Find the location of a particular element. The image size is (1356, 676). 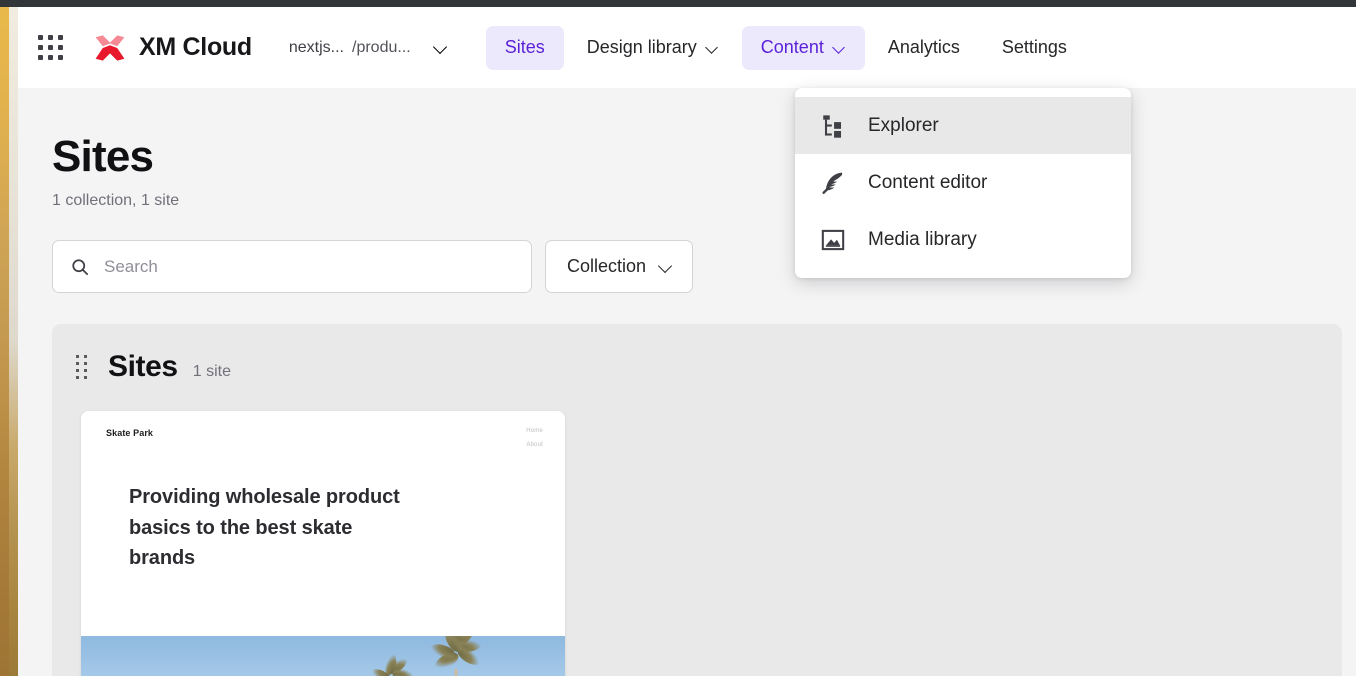

brand-name: XM Cloud is located at coordinates (195, 47).